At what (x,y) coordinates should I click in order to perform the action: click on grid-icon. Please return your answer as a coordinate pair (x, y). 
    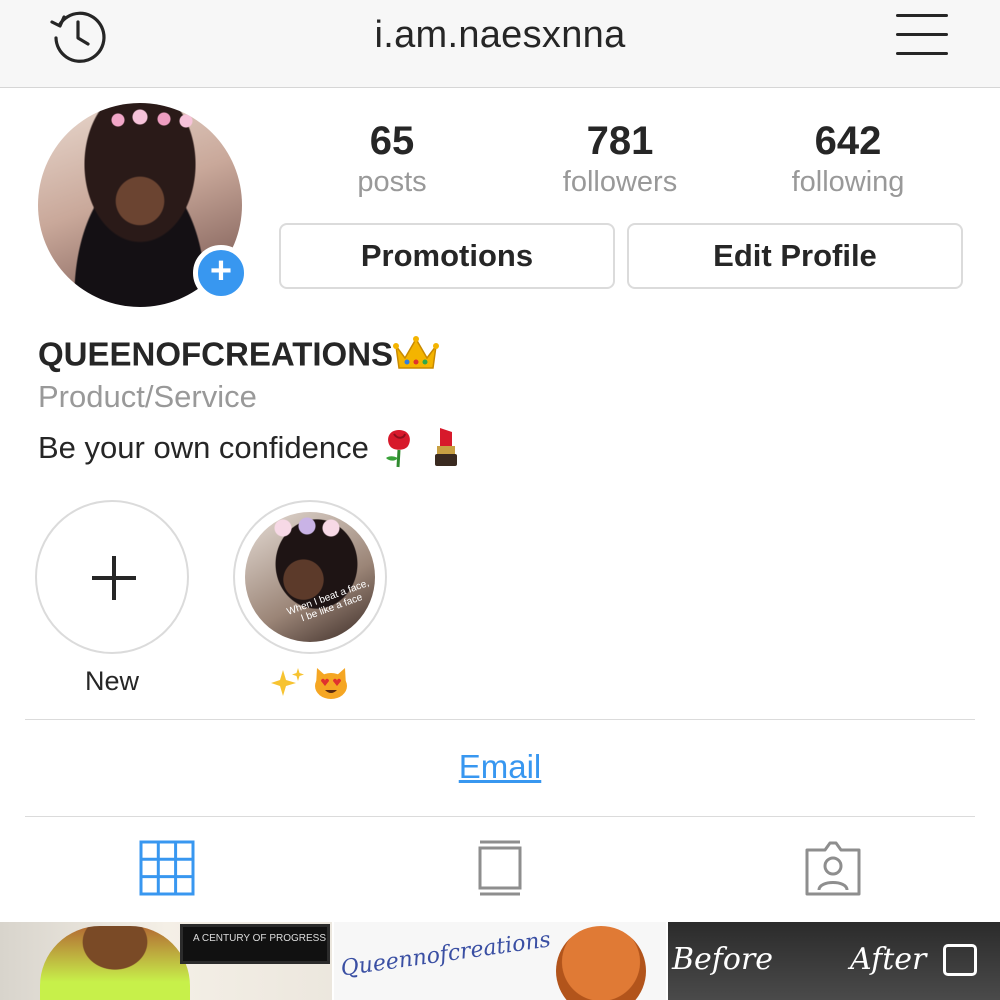
    Looking at the image, I should click on (167, 868).